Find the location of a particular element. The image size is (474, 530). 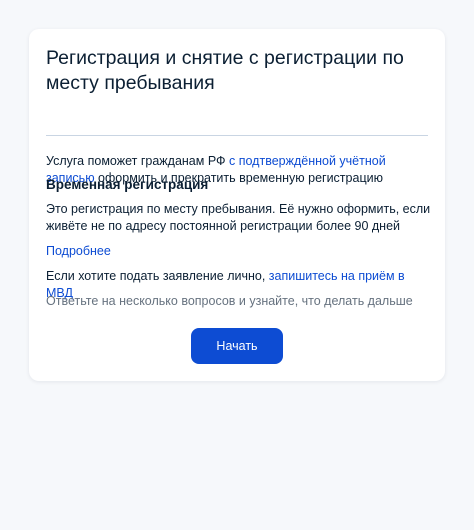

divider is located at coordinates (237, 135).